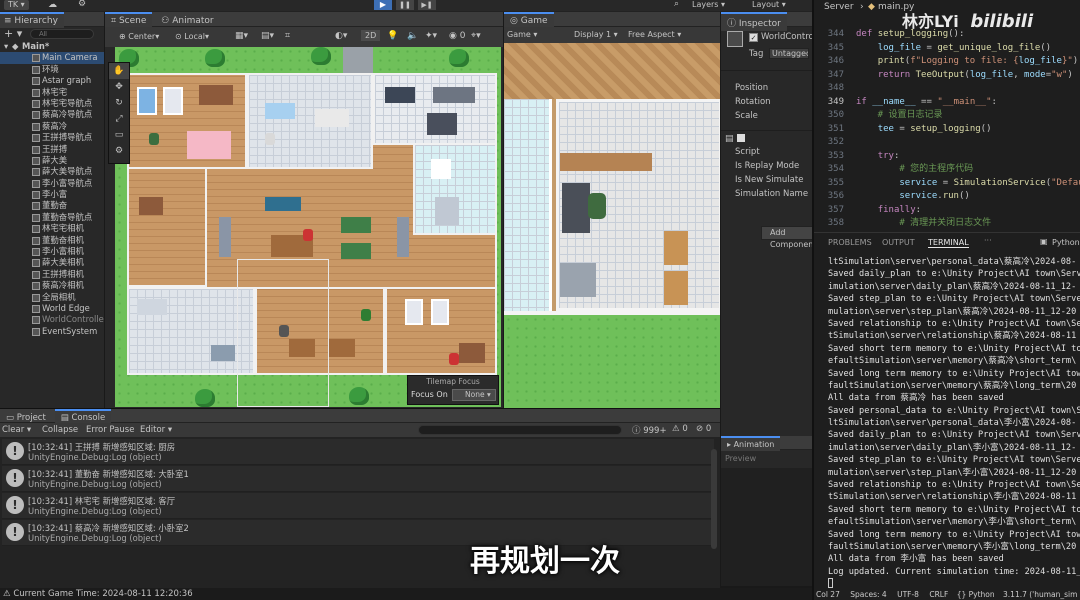  What do you see at coordinates (52, 160) in the screenshot?
I see `hierarchy-item: 薛大美` at bounding box center [52, 160].